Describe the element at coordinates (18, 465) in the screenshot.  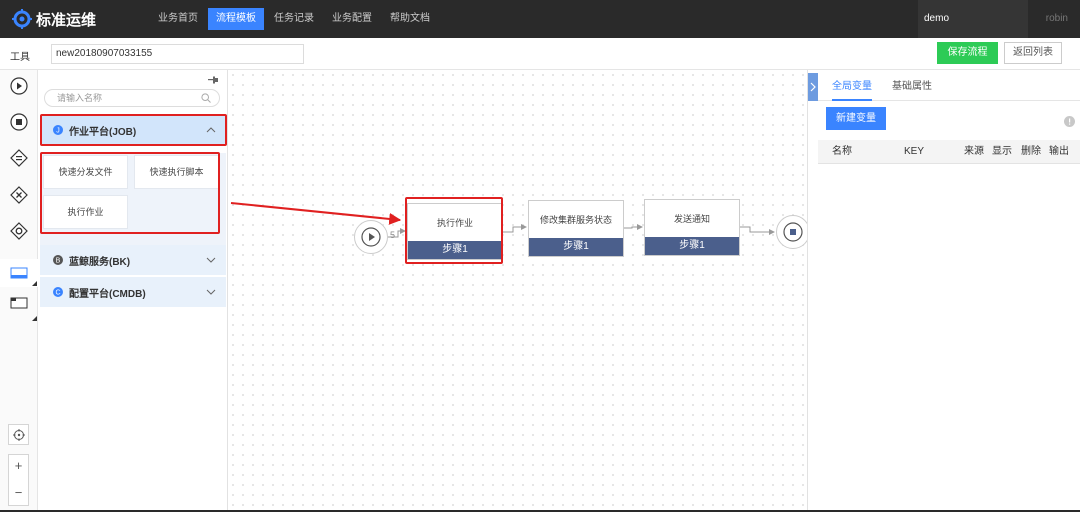
I see `zoom-in-button: +` at that location.